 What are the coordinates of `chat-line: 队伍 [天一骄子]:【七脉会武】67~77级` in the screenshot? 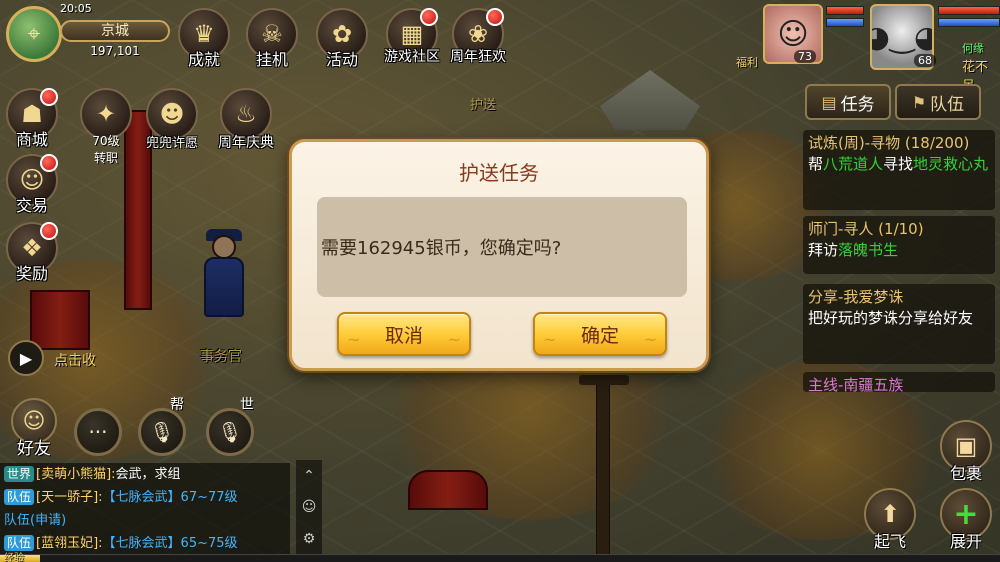 It's located at (147, 497).